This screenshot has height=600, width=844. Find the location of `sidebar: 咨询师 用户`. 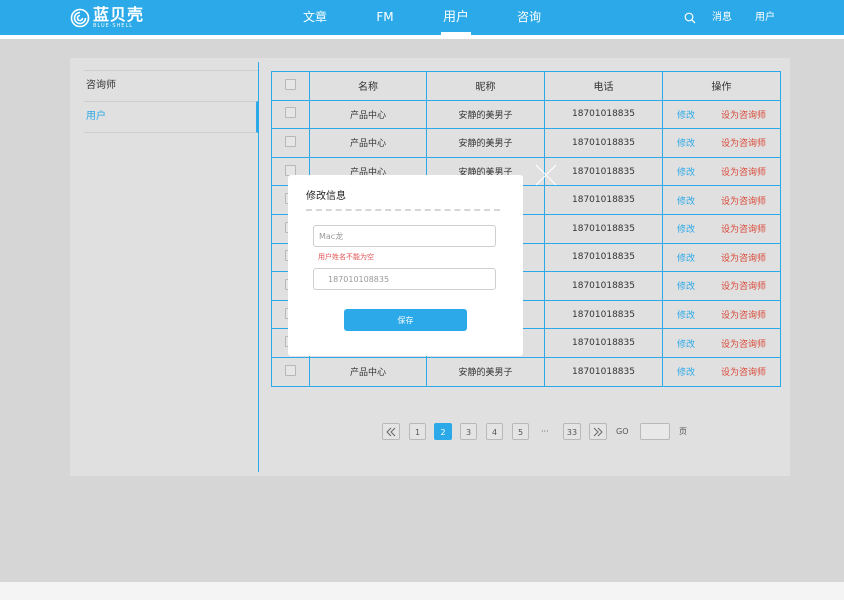

sidebar: 咨询师 用户 is located at coordinates (171, 101).